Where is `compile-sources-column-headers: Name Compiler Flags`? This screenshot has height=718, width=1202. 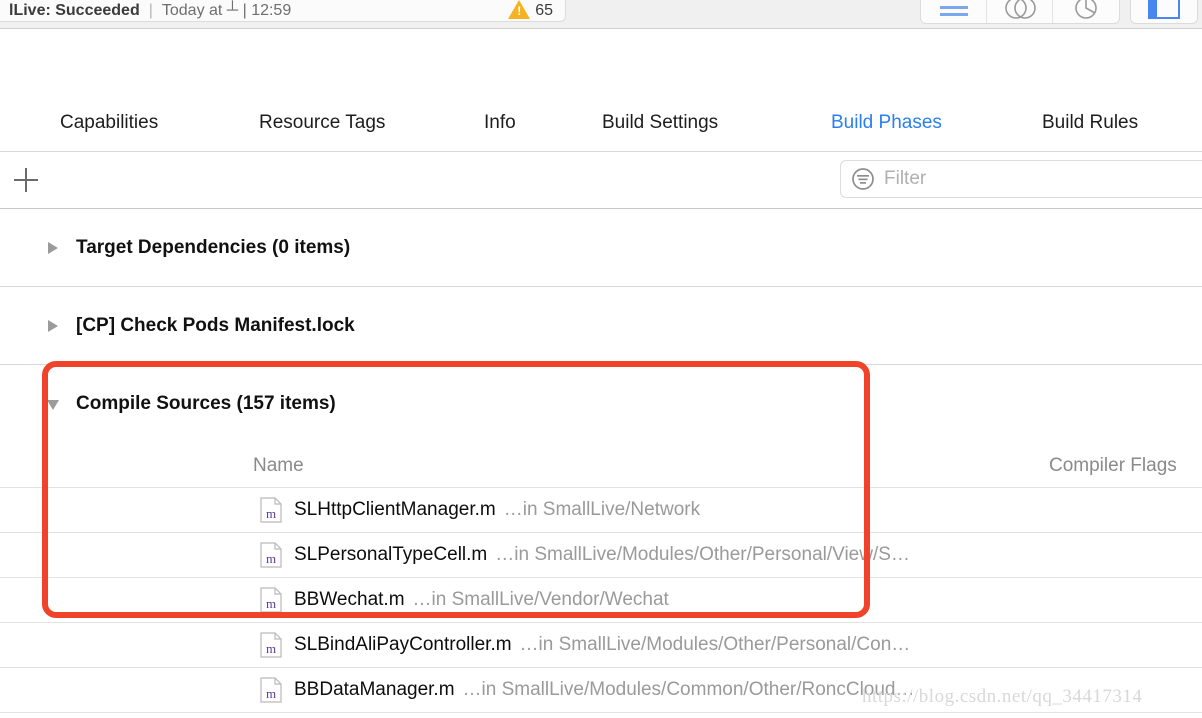 compile-sources-column-headers: Name Compiler Flags is located at coordinates (601, 465).